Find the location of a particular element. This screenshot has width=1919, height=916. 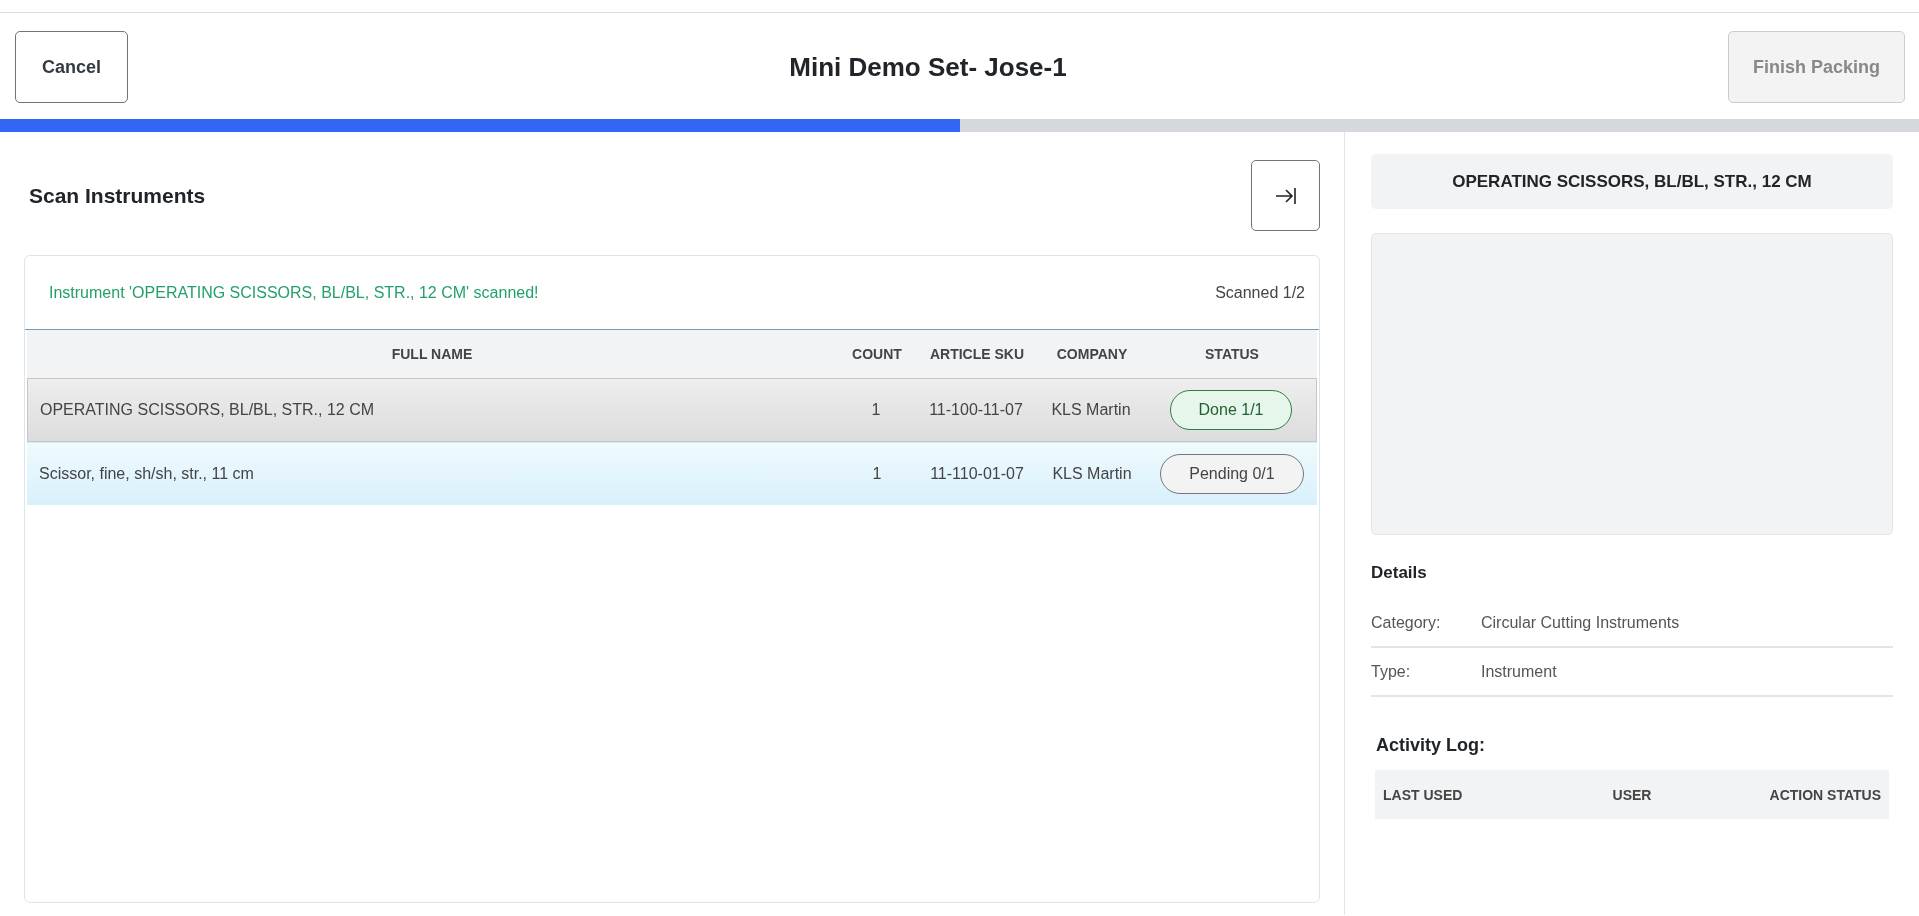

column-header: FULL NAME is located at coordinates (432, 354).